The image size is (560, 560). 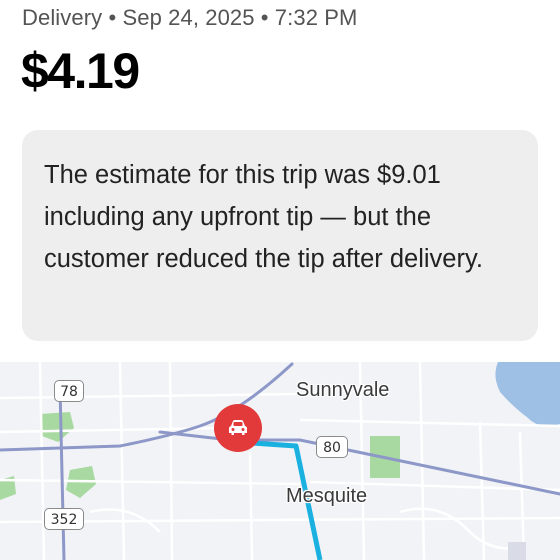 I want to click on map-block, so click(x=517, y=551).